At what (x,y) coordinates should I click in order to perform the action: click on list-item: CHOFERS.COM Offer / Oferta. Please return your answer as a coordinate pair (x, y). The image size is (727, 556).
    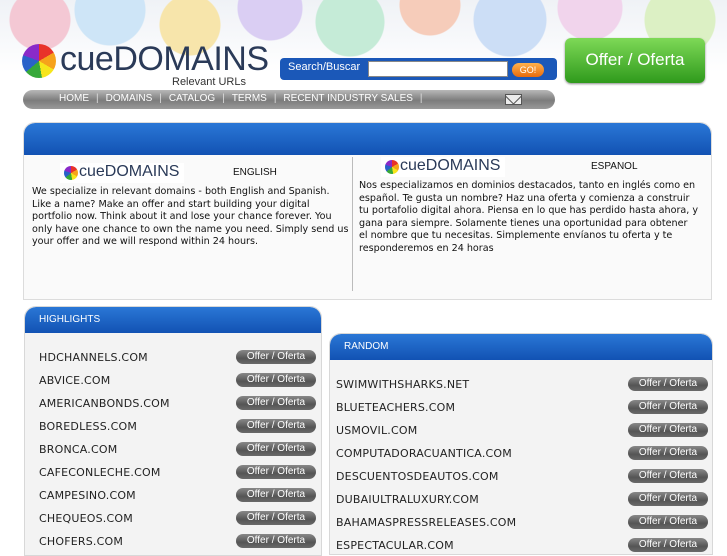
    Looking at the image, I should click on (173, 541).